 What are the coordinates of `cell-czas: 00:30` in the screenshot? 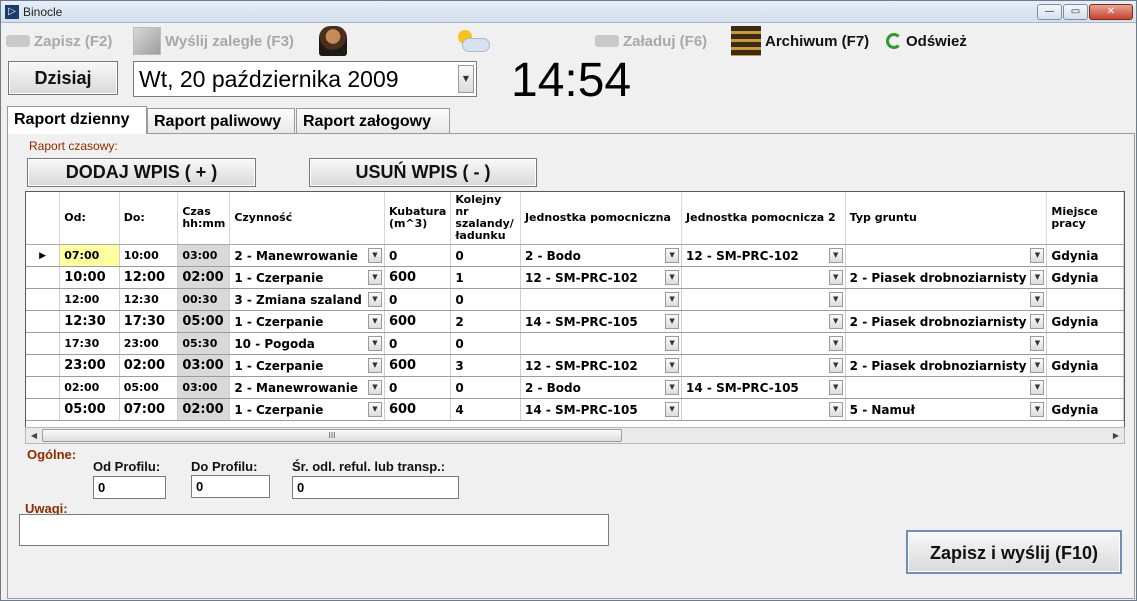 It's located at (204, 299).